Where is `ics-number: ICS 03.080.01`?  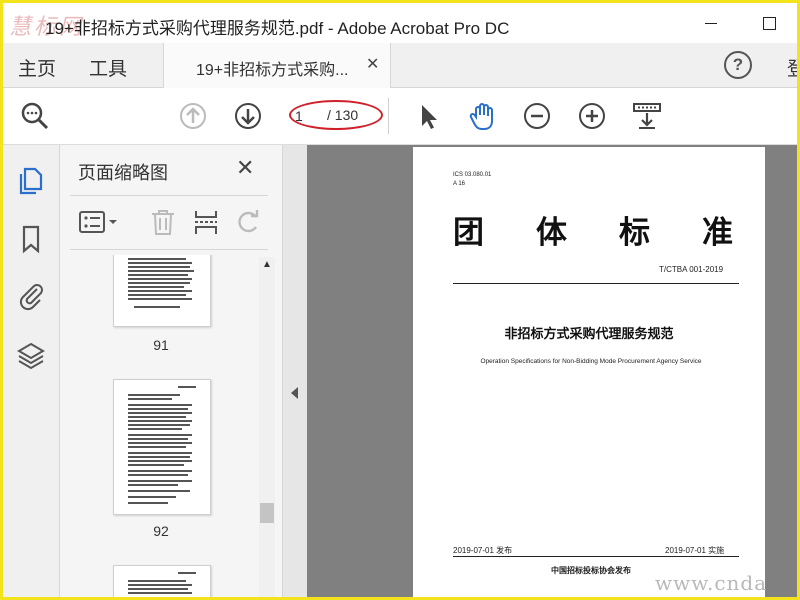
ics-number: ICS 03.080.01 is located at coordinates (472, 175).